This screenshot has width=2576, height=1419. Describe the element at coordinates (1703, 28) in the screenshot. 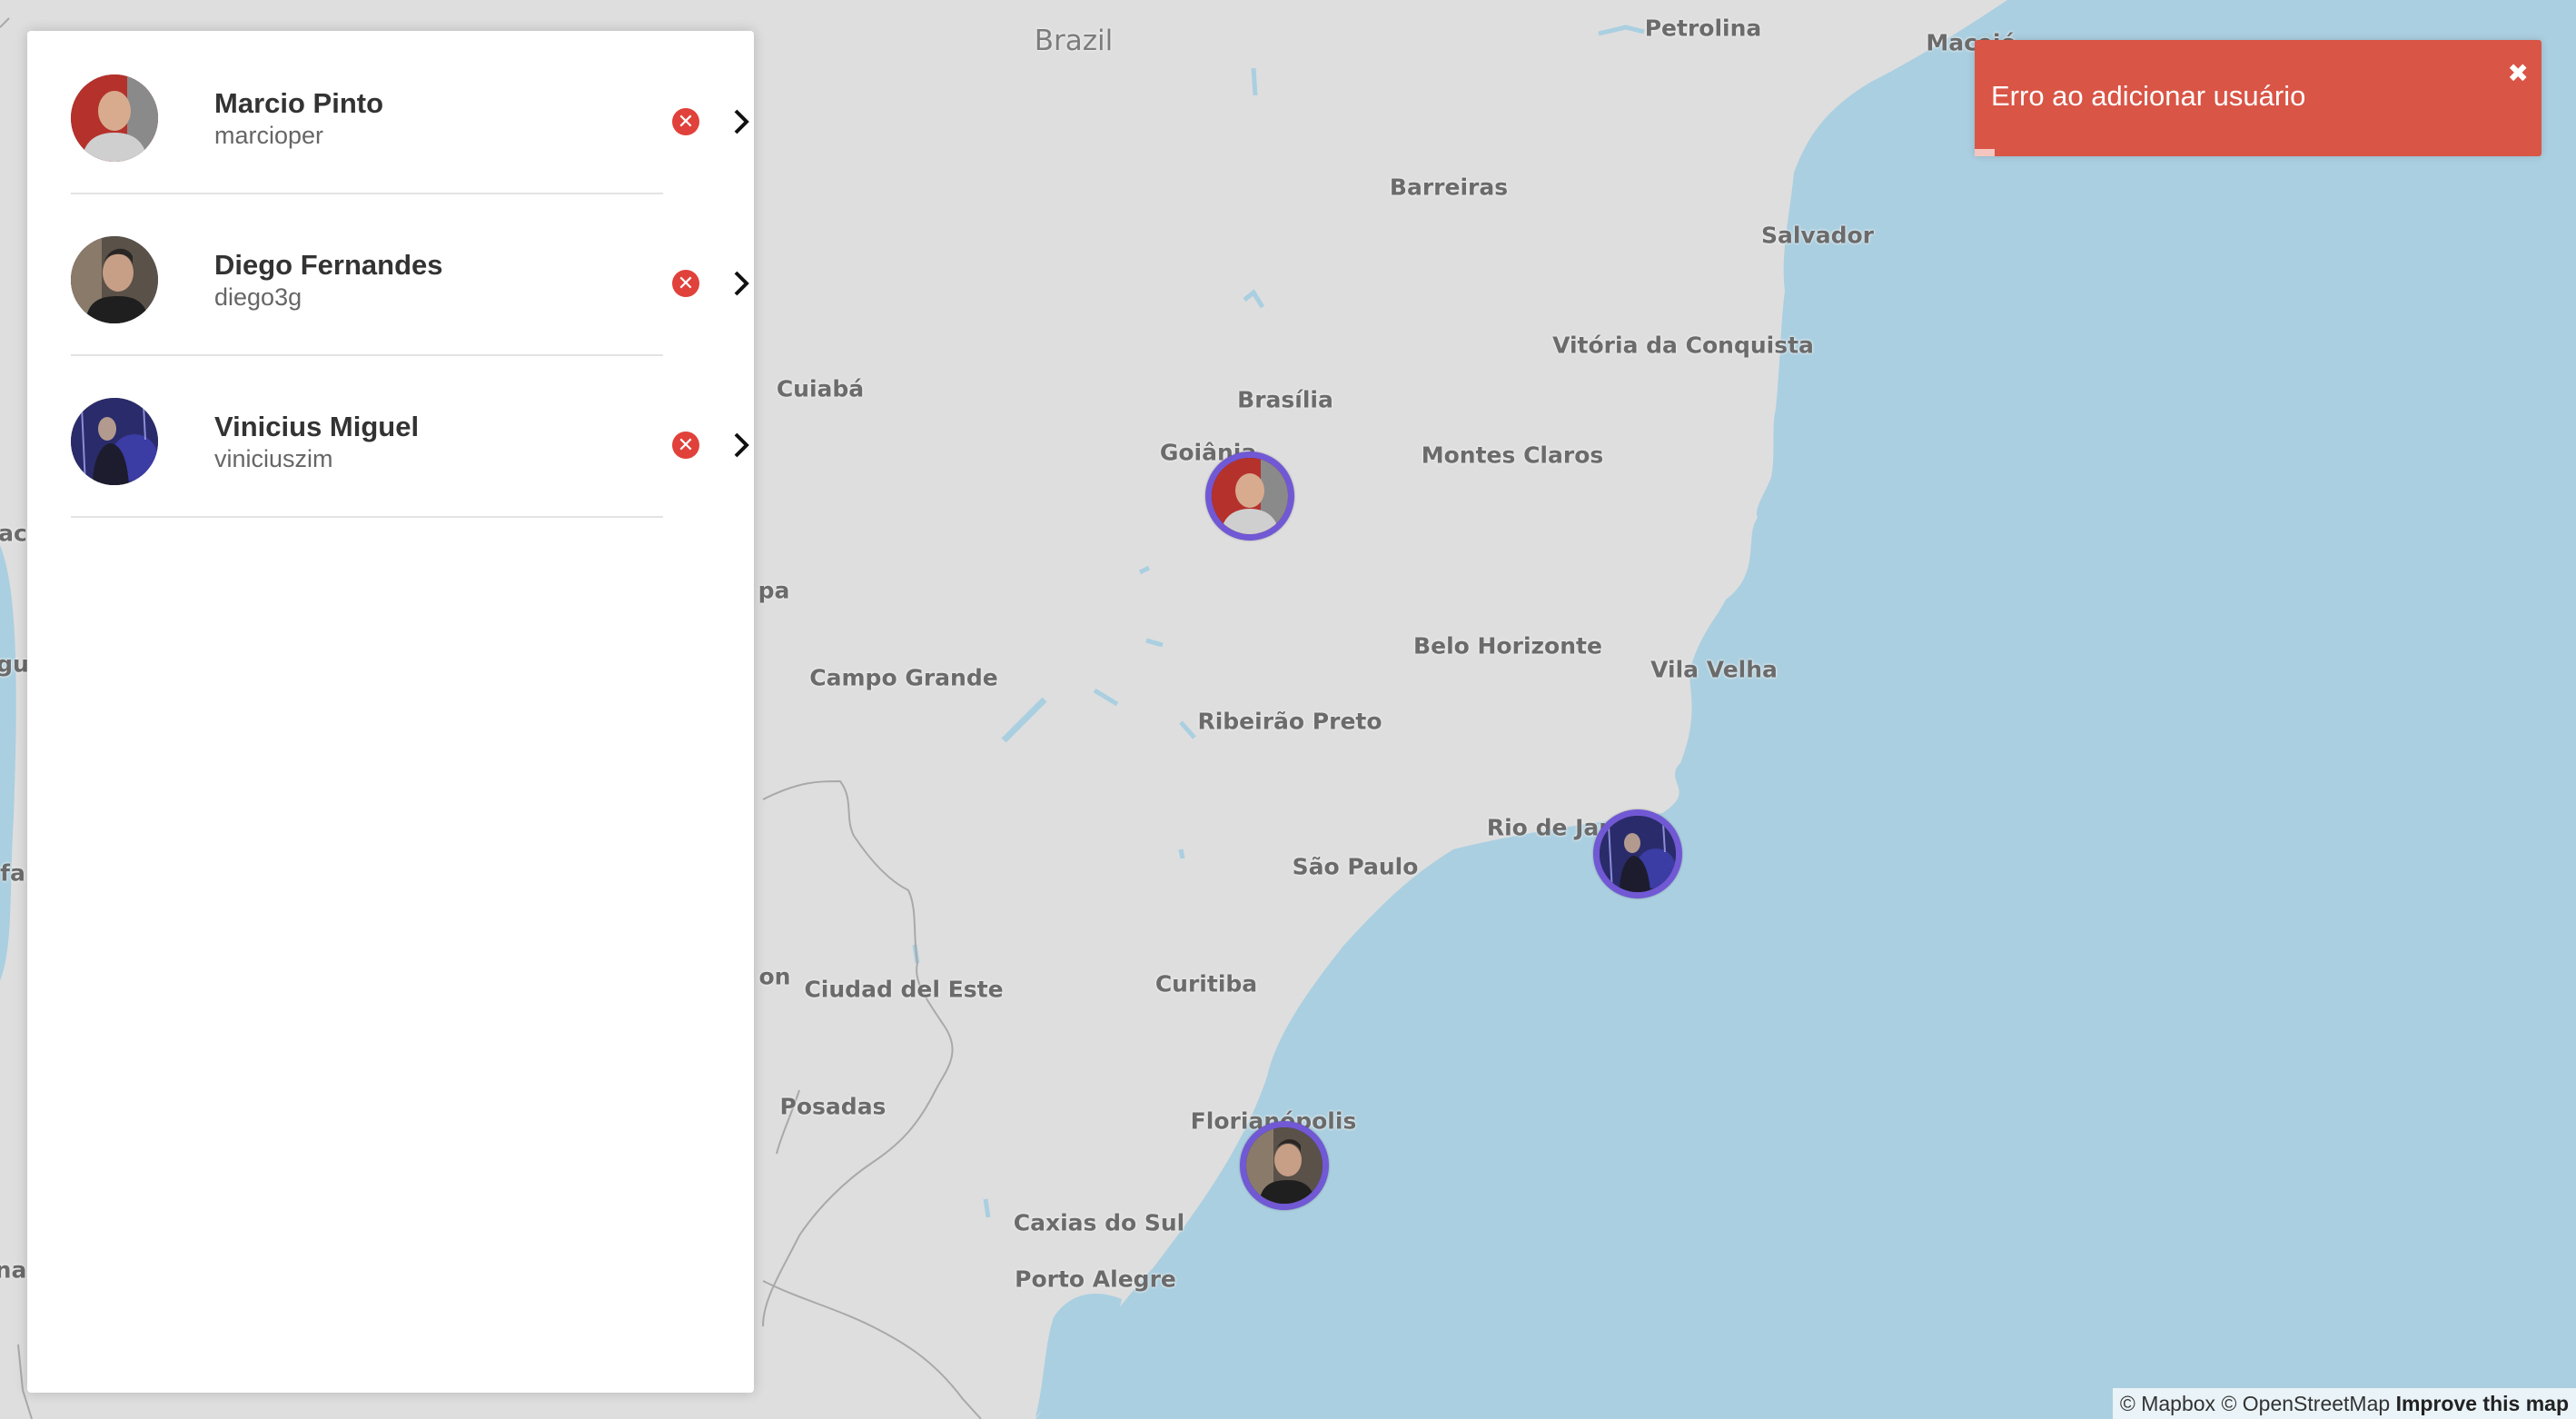

I see `map-label-city: Petrolina` at that location.